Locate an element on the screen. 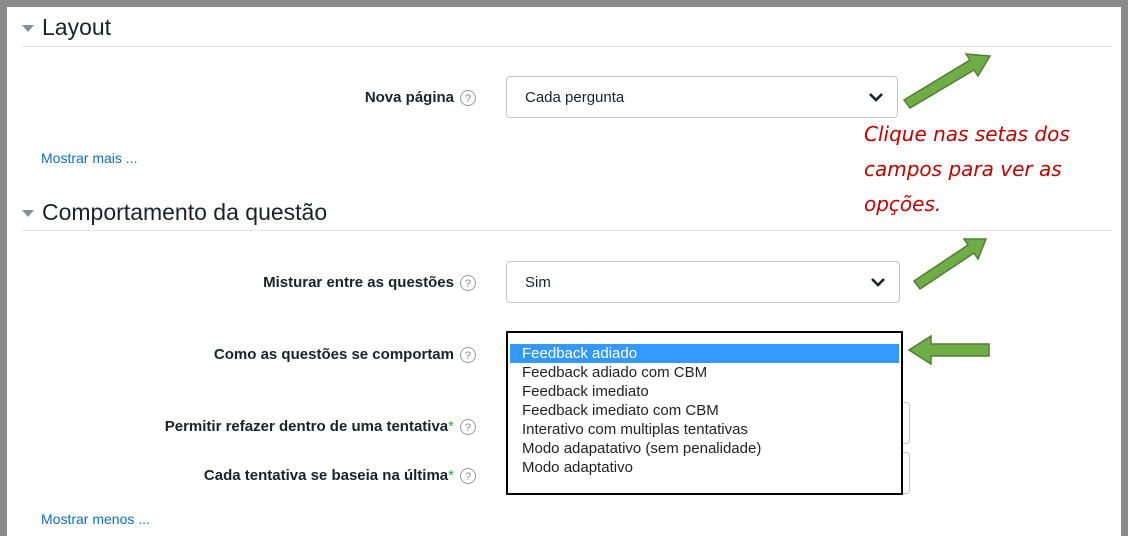  each-attempt-label: Cada tentativa se baseia na última*? is located at coordinates (339, 476).